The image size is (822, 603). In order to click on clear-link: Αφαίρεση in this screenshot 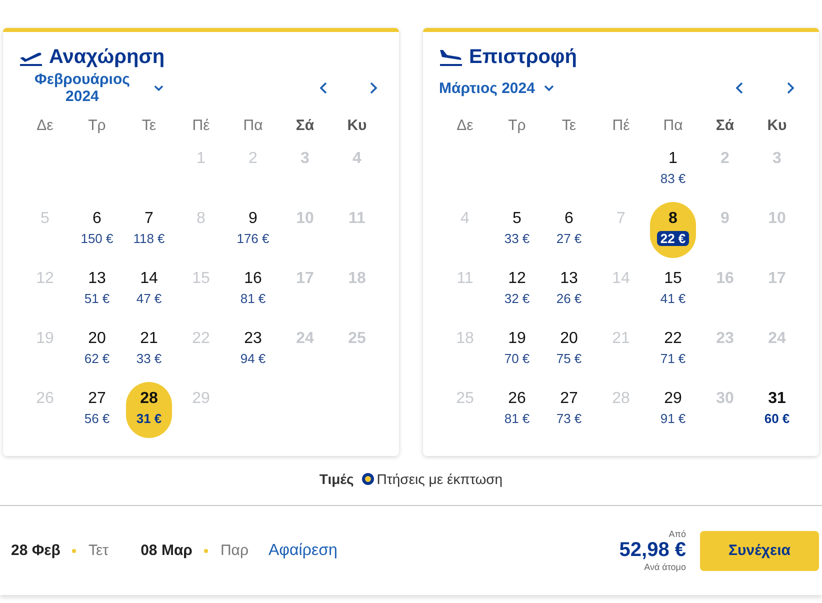, I will do `click(303, 551)`.